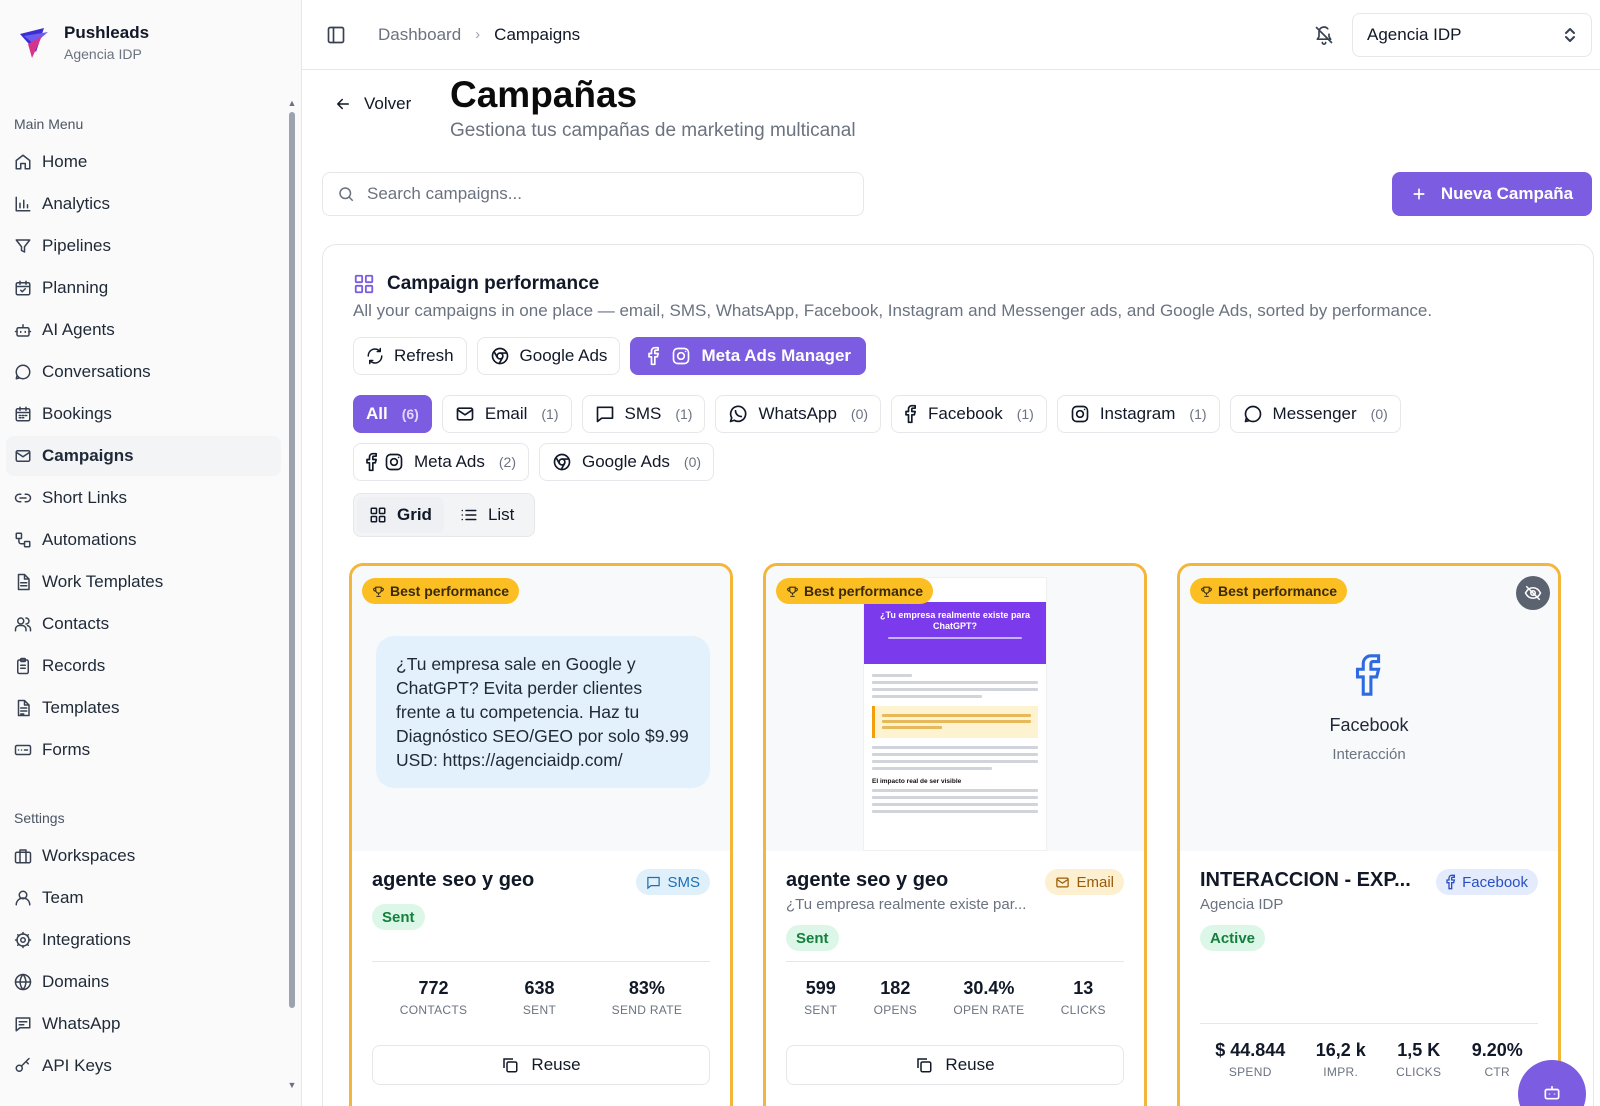  What do you see at coordinates (143, 330) in the screenshot?
I see `sidebar-item-ai-agents: AI Agents` at bounding box center [143, 330].